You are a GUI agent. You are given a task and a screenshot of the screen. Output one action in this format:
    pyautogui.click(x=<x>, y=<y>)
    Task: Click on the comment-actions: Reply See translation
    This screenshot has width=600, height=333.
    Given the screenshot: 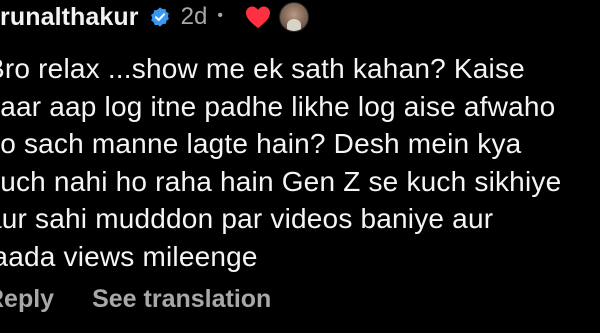 What is the action you would take?
    pyautogui.click(x=135, y=299)
    